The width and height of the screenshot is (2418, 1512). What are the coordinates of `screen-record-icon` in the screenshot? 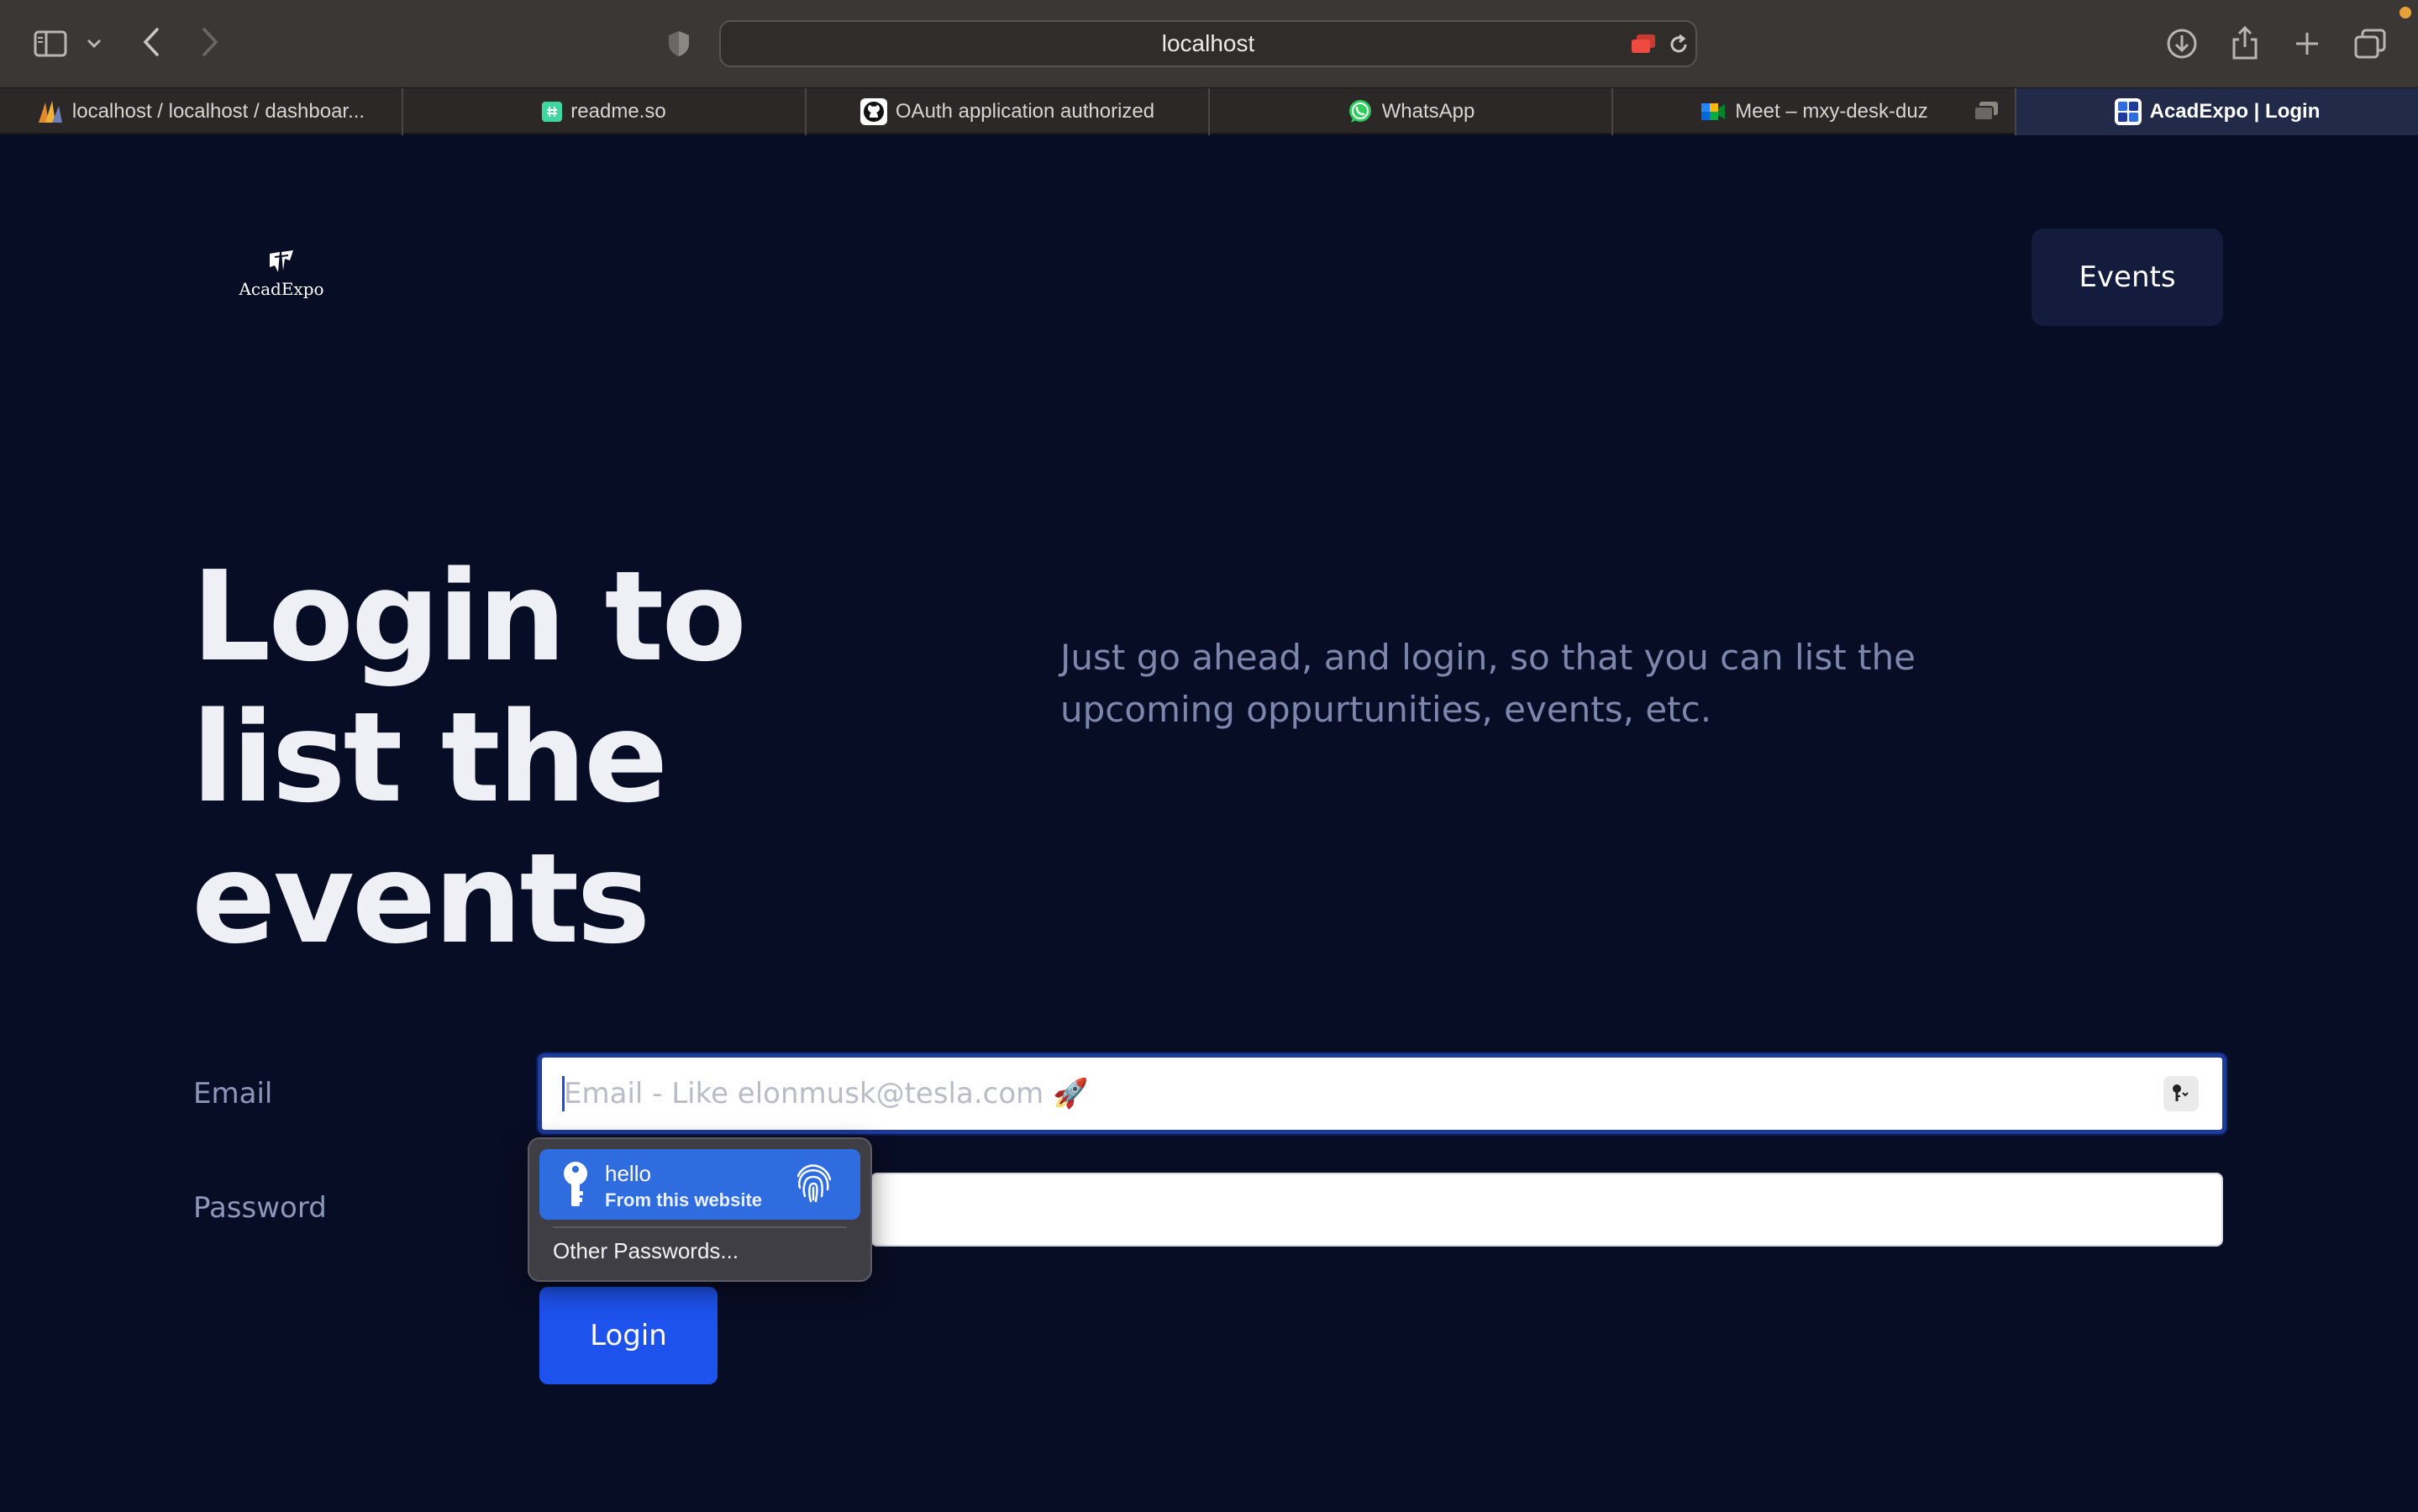 It's located at (1643, 44).